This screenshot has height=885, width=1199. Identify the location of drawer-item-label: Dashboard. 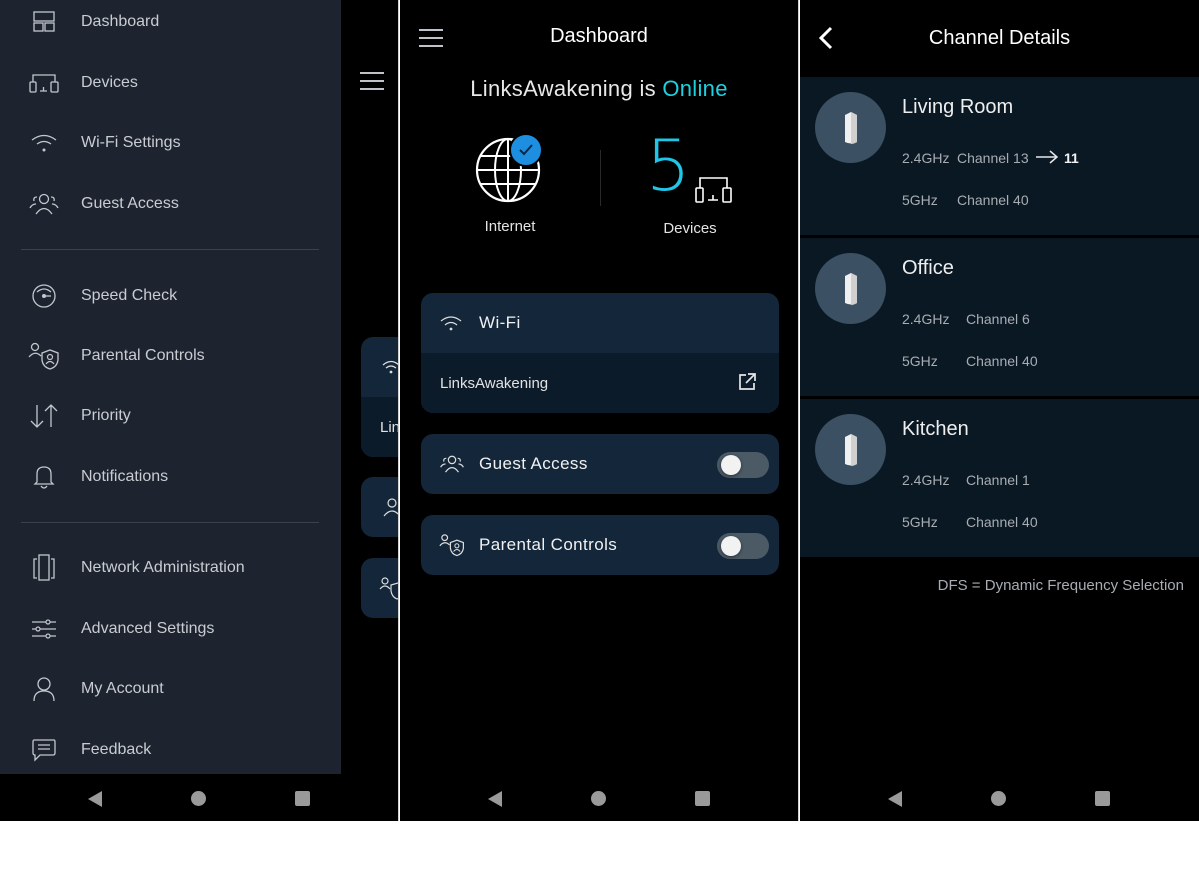
(120, 21).